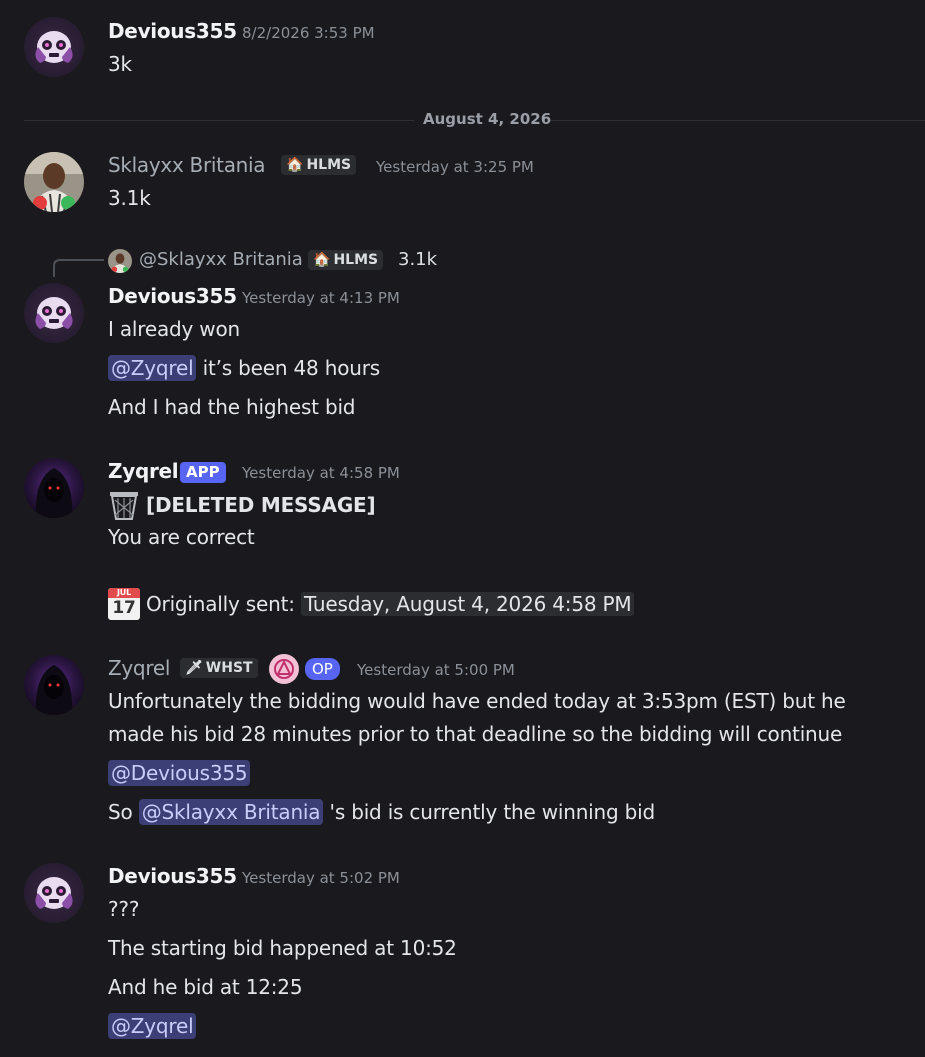 This screenshot has width=925, height=1057. Describe the element at coordinates (203, 472) in the screenshot. I see `app-badge: APP` at that location.